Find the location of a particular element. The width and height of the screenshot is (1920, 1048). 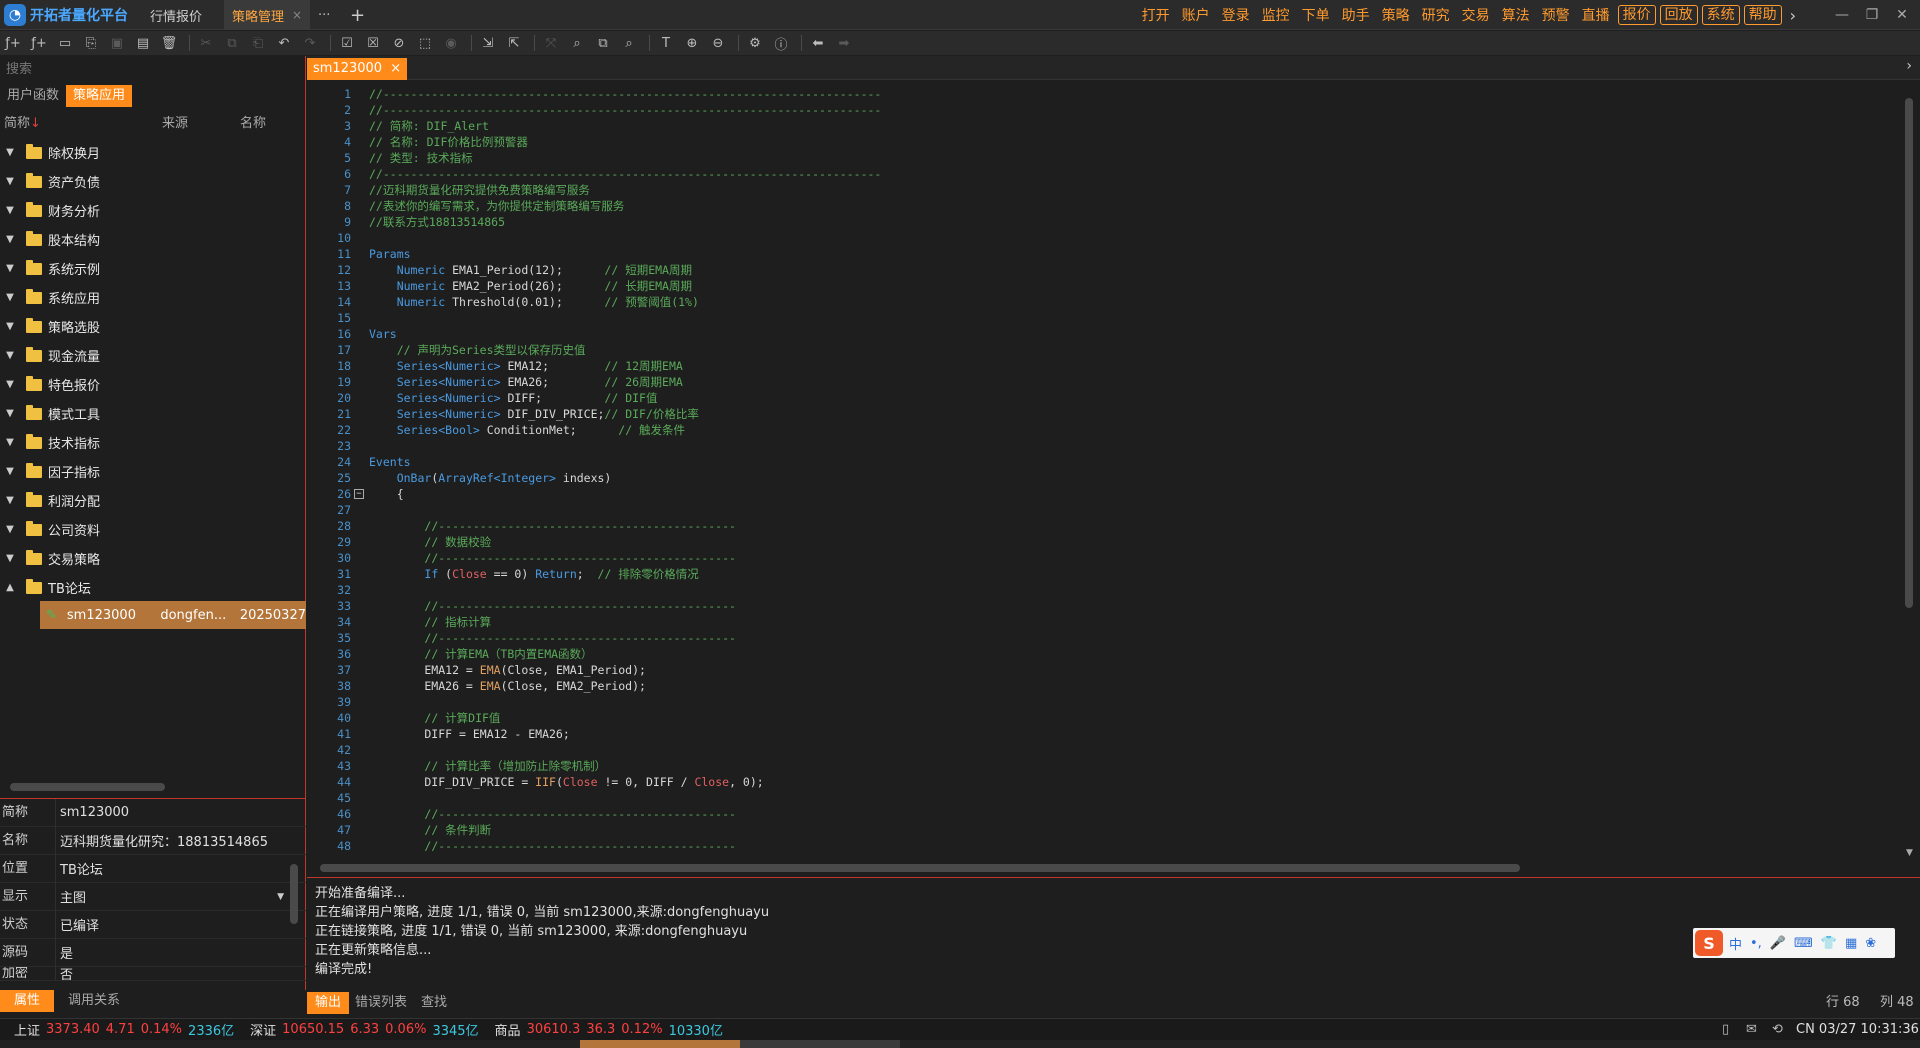

back-arrow-icon: ⬅ is located at coordinates (818, 43).